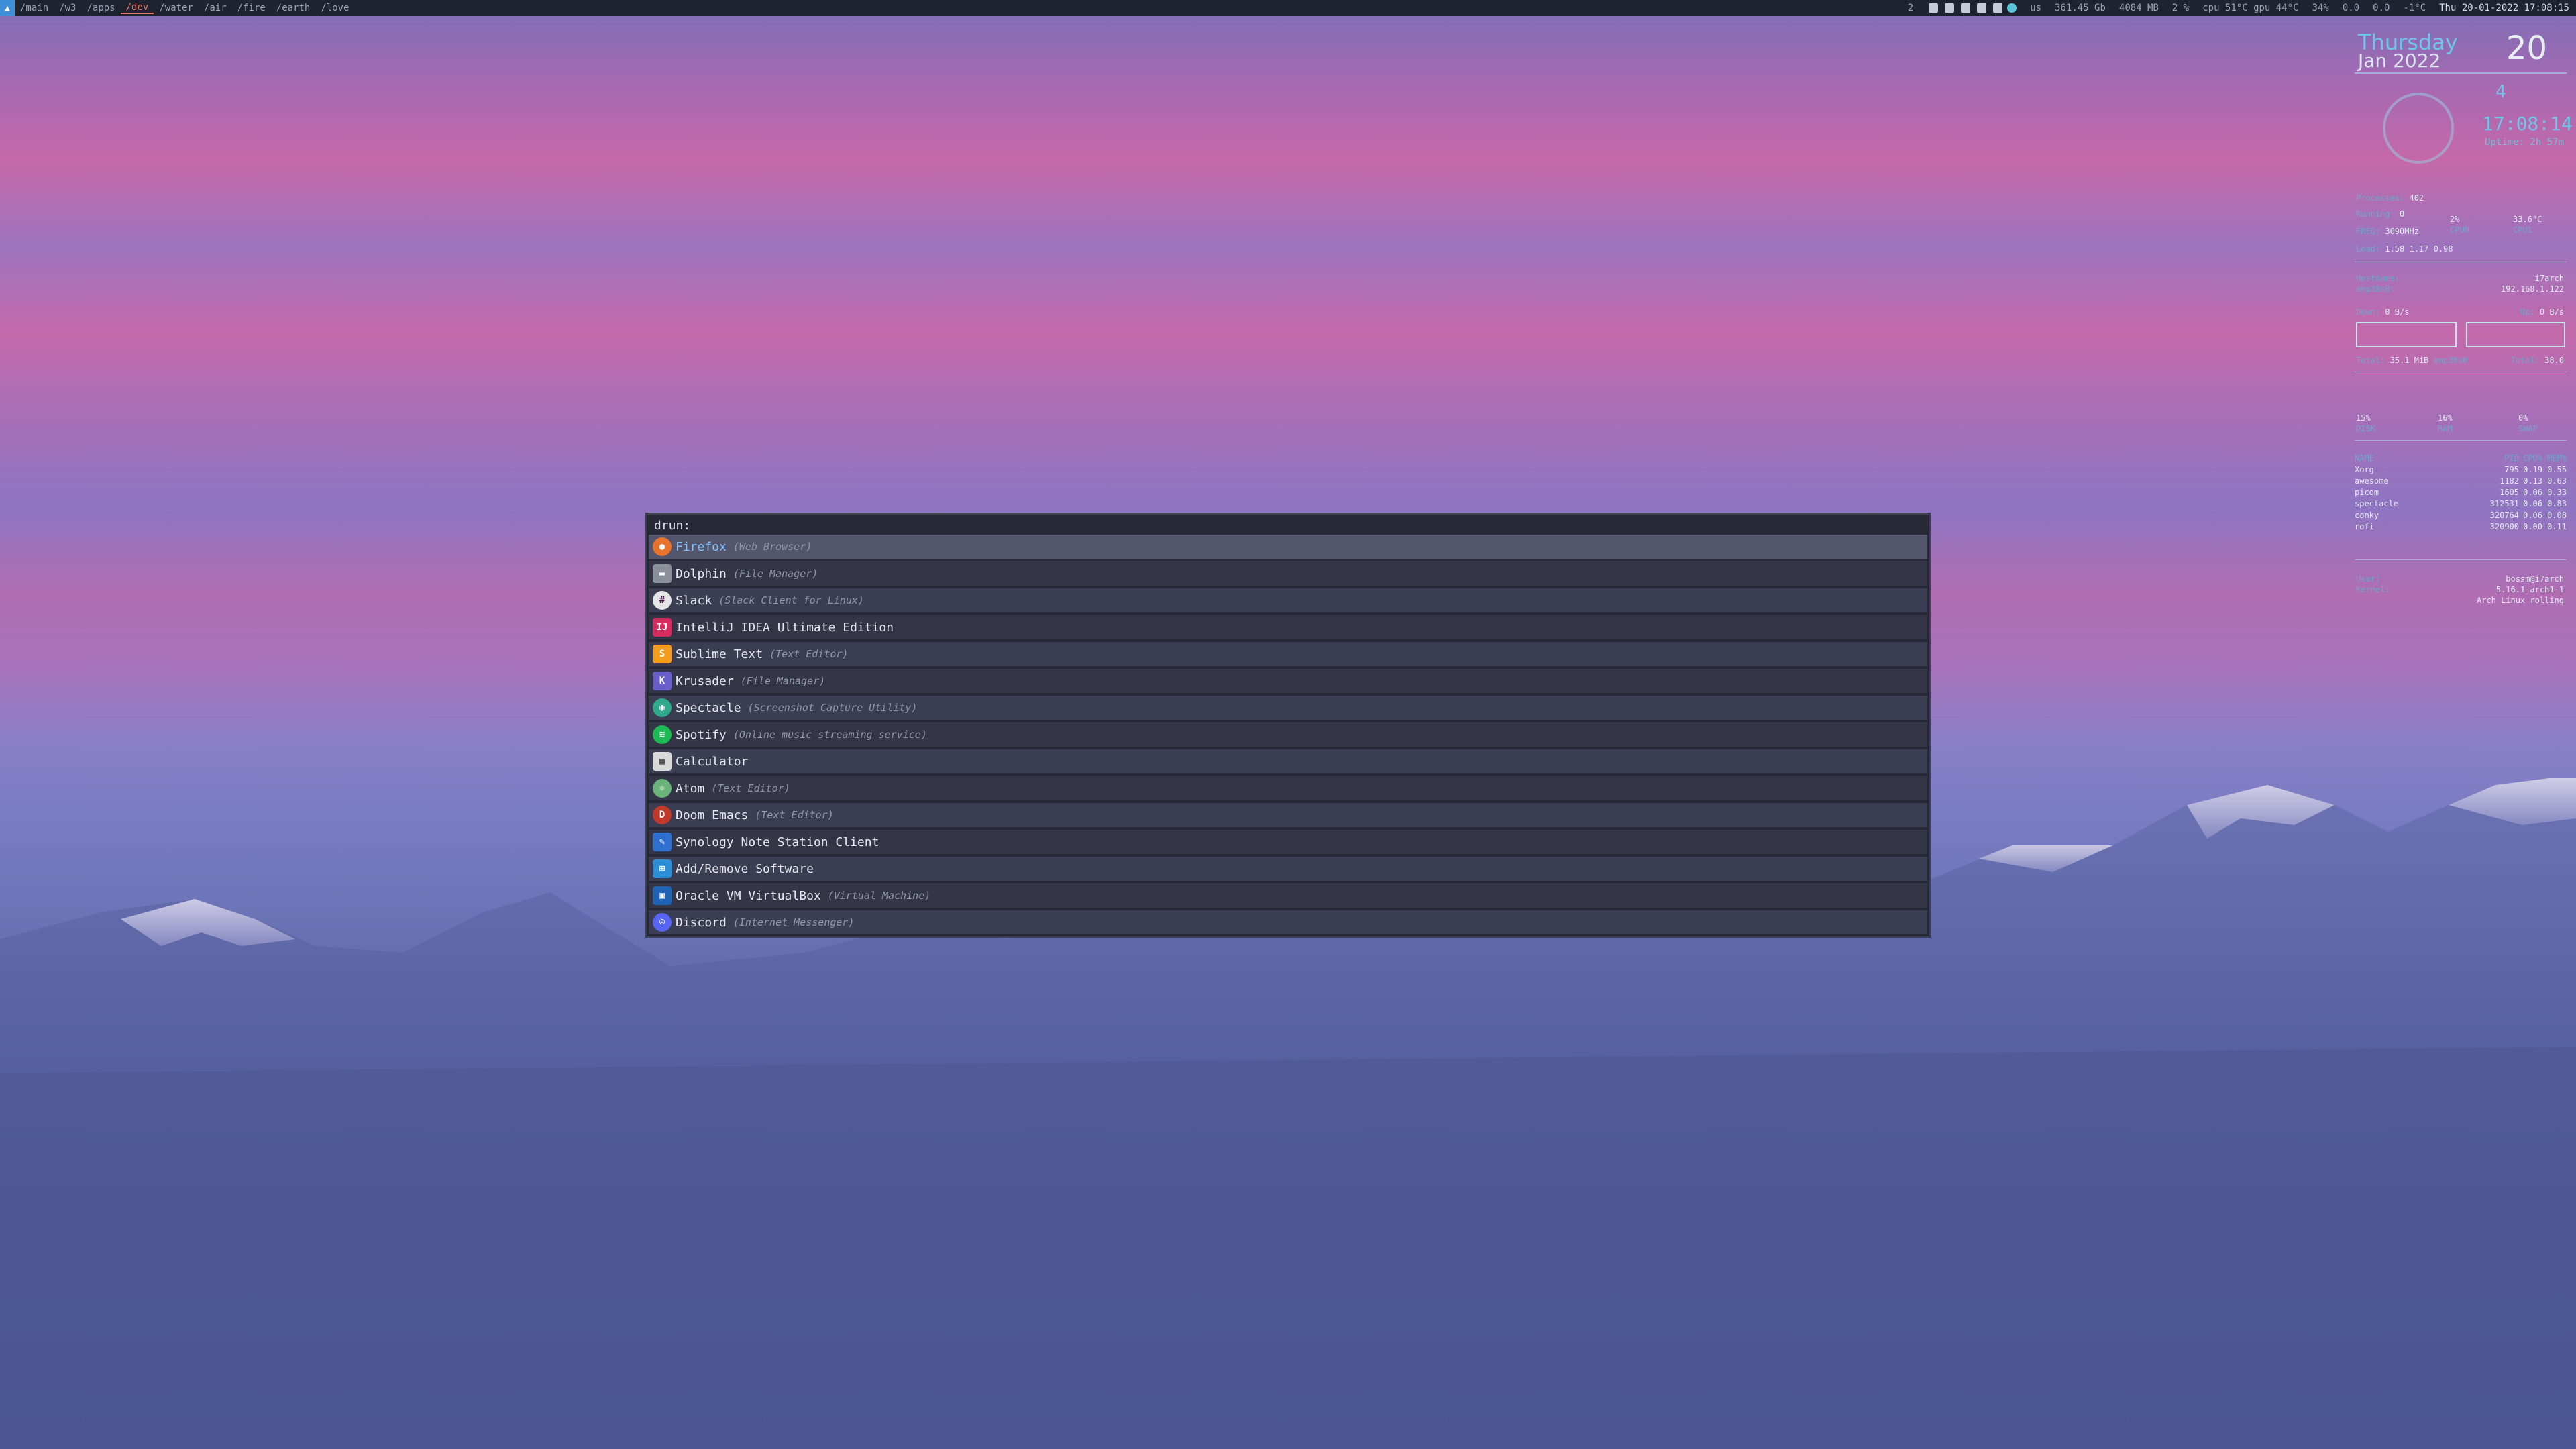 This screenshot has width=2576, height=1449. I want to click on uptime: Uptime: 2h 57m, so click(2525, 142).